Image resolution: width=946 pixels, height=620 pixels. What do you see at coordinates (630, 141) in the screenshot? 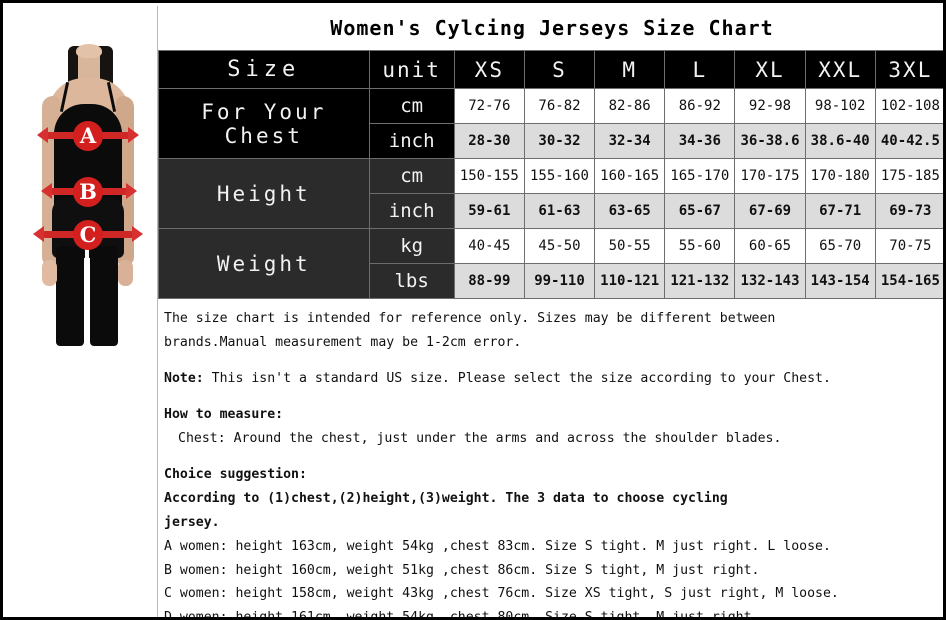
I see `chest-inch-m: 32-34` at bounding box center [630, 141].